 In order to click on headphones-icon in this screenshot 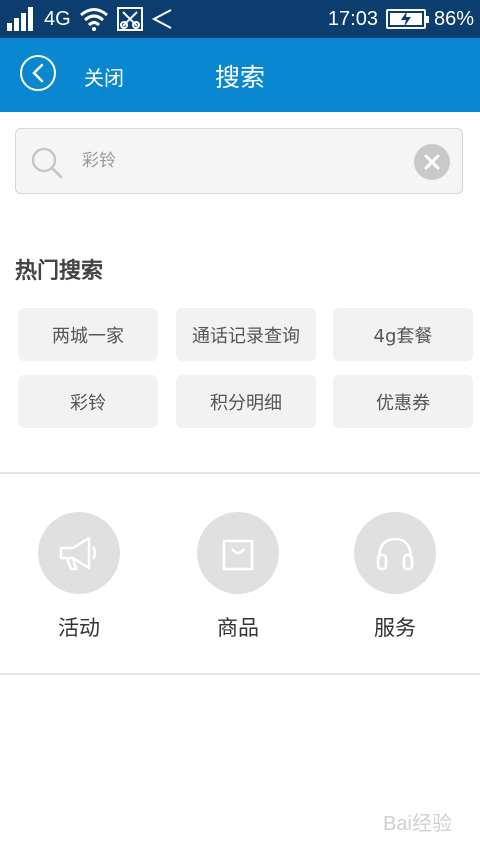, I will do `click(395, 554)`.